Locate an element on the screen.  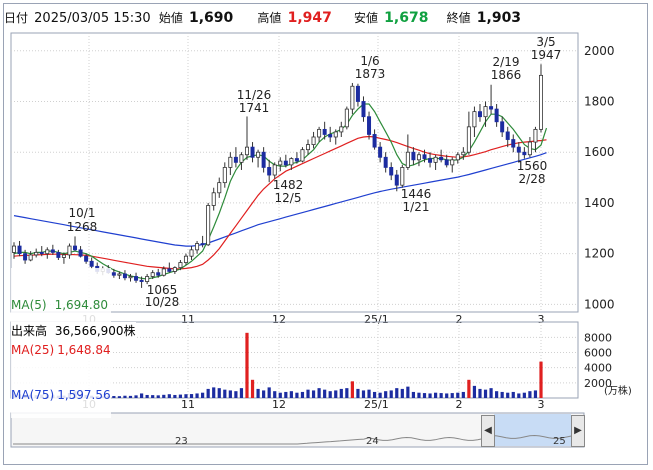
nav-left-button: ◀ is located at coordinates (488, 431).